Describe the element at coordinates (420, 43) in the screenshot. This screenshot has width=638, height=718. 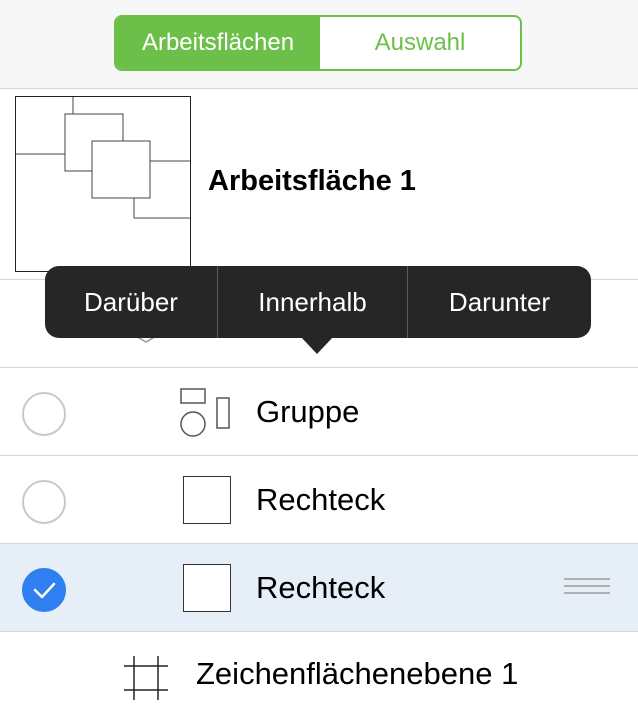
I see `segment-selection: Auswahl` at that location.